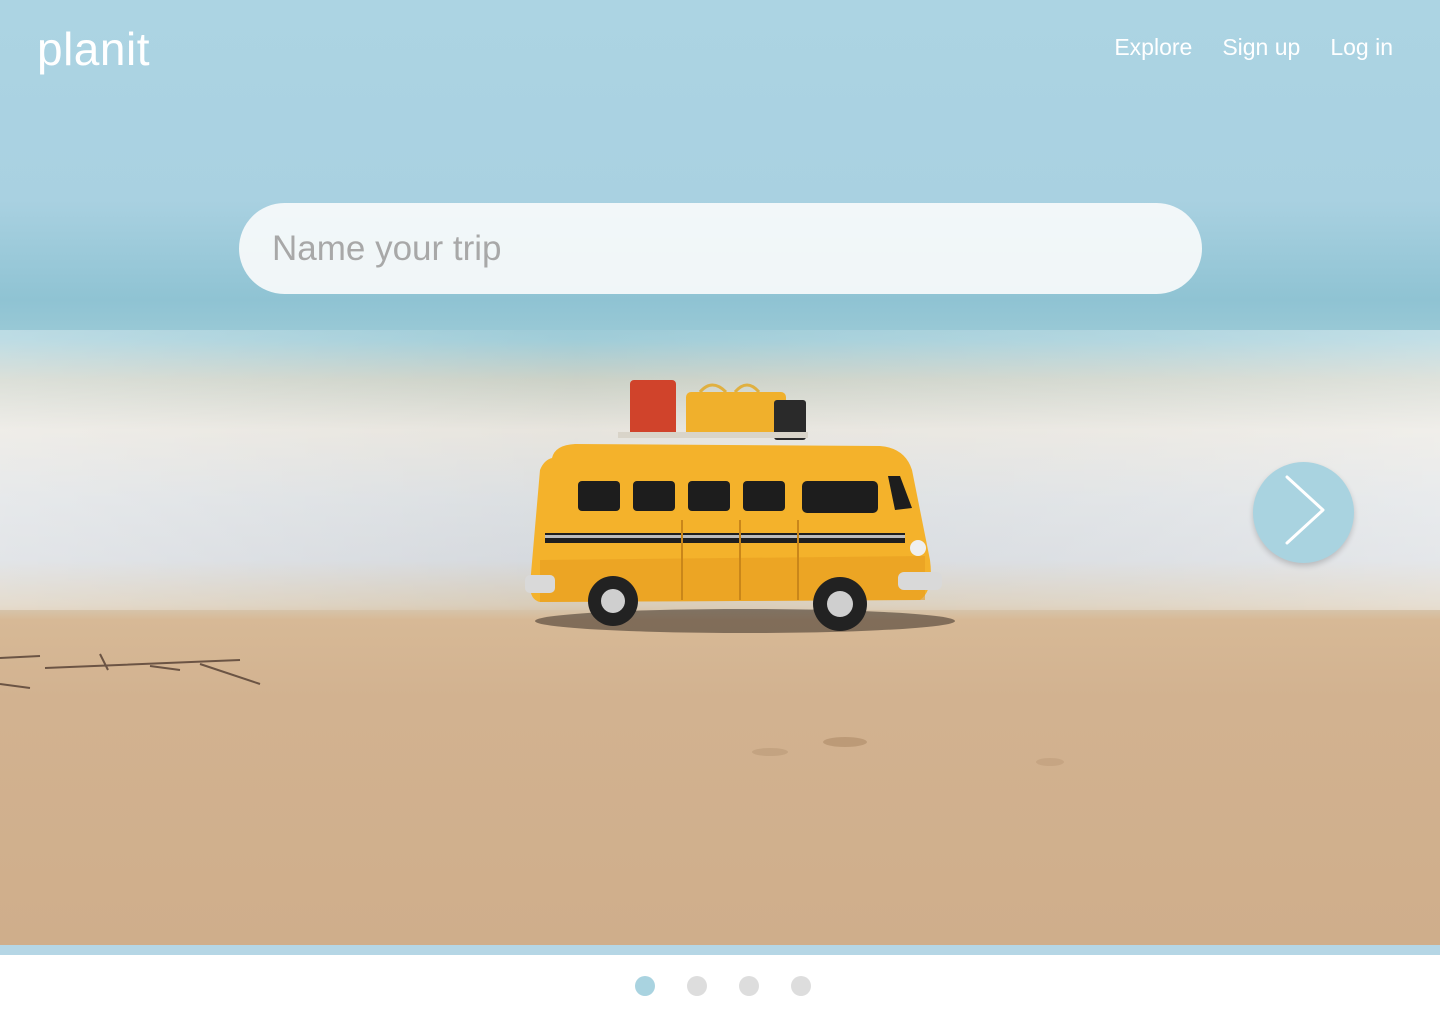 The height and width of the screenshot is (1024, 1440). Describe the element at coordinates (93, 49) in the screenshot. I see `brand-logo: planit` at that location.